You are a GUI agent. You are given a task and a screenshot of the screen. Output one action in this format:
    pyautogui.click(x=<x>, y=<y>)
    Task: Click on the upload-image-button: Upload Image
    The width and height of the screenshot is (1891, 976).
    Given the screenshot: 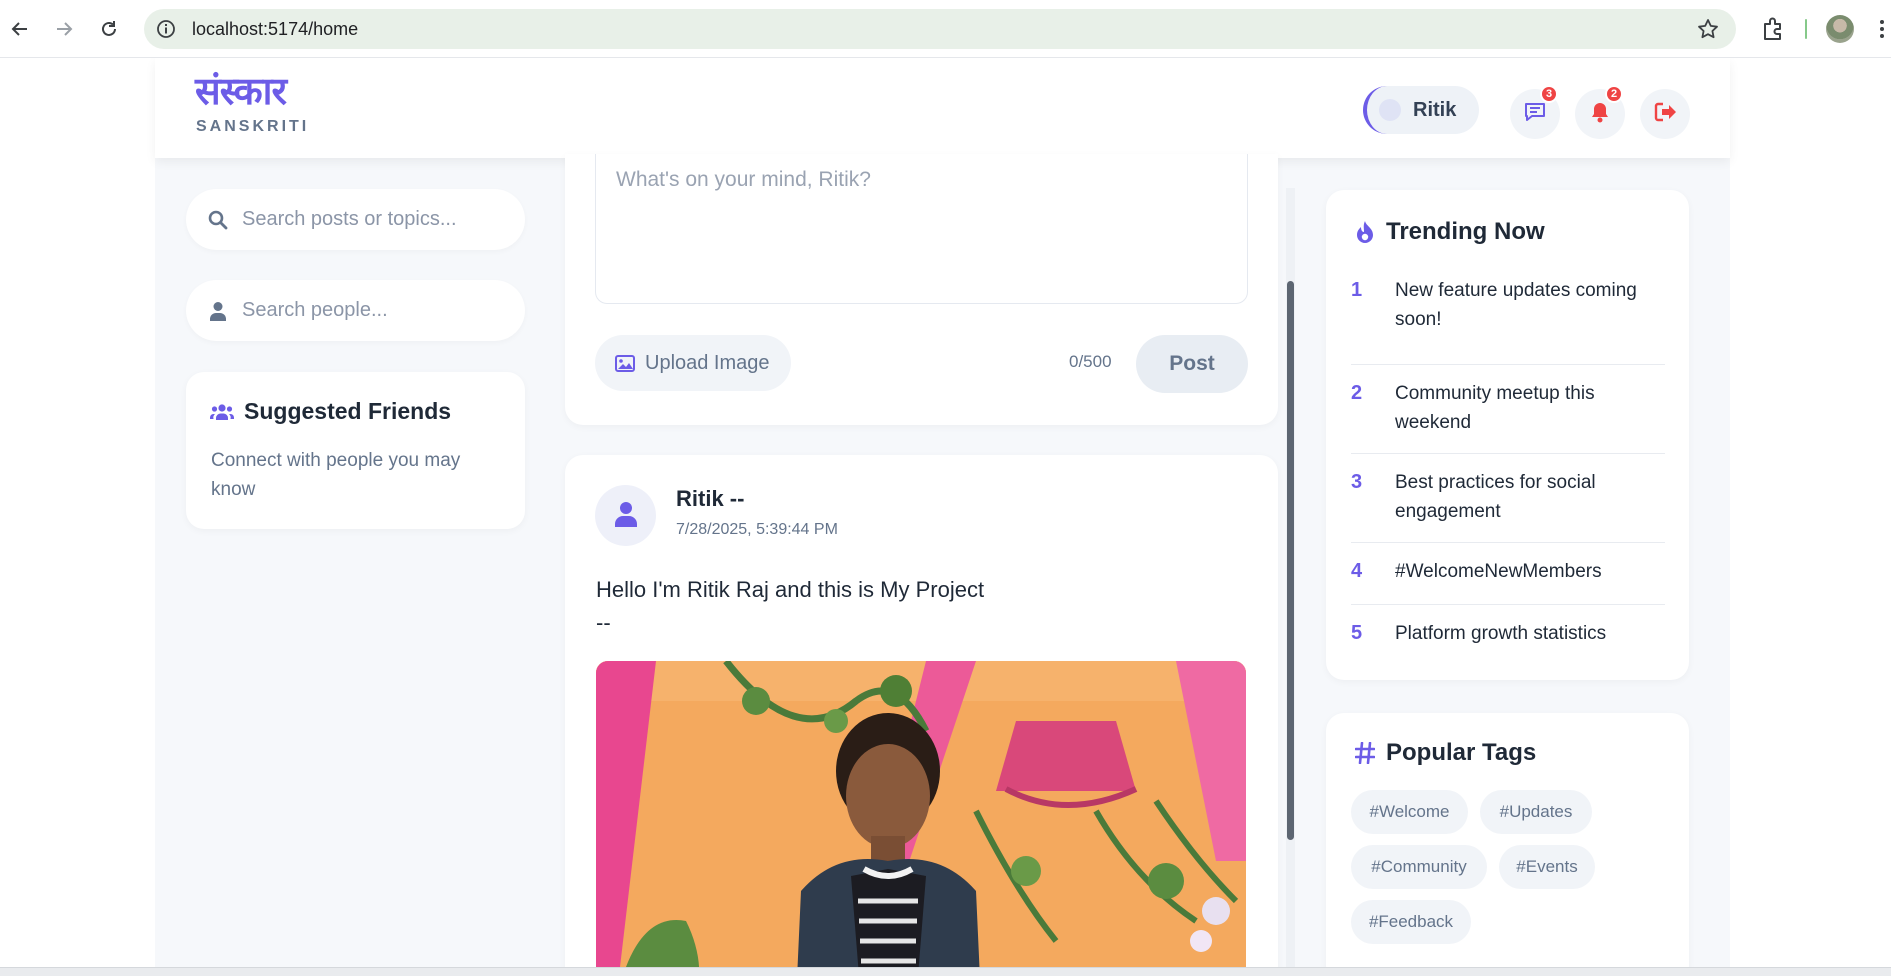 What is the action you would take?
    pyautogui.click(x=693, y=363)
    